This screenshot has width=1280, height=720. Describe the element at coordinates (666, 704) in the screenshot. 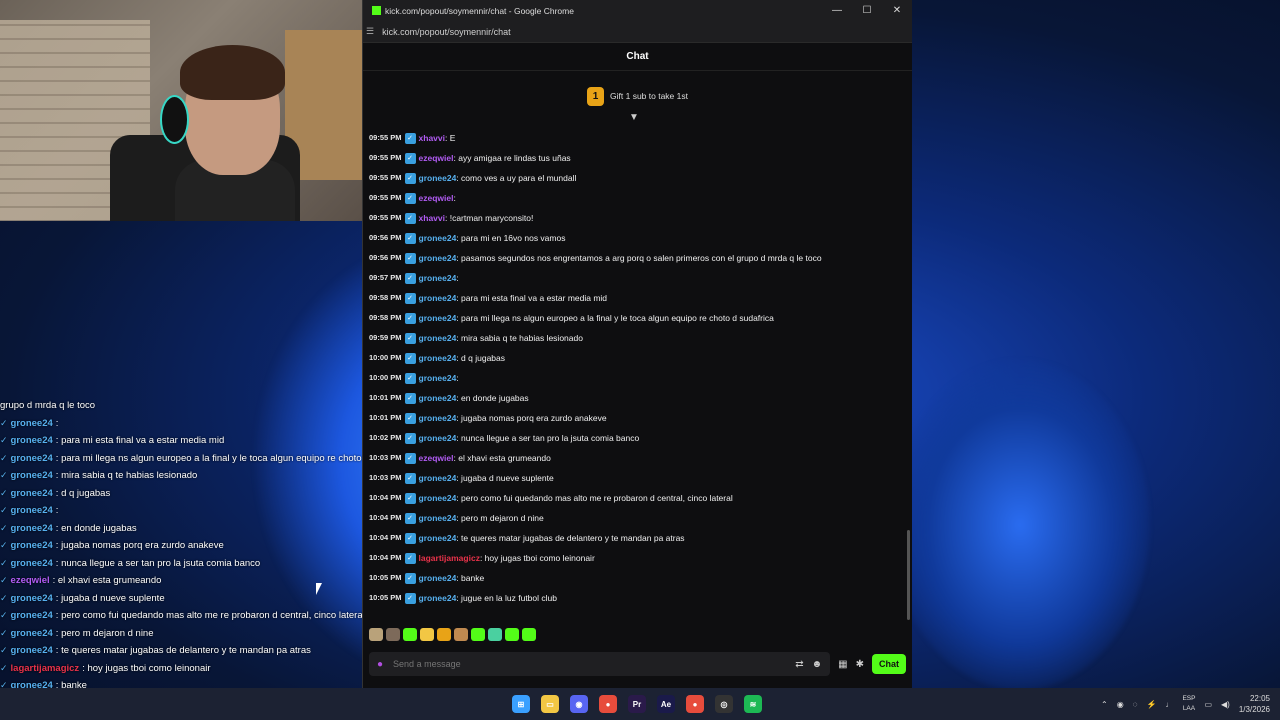

I see `after-effects-icon: Ae` at that location.